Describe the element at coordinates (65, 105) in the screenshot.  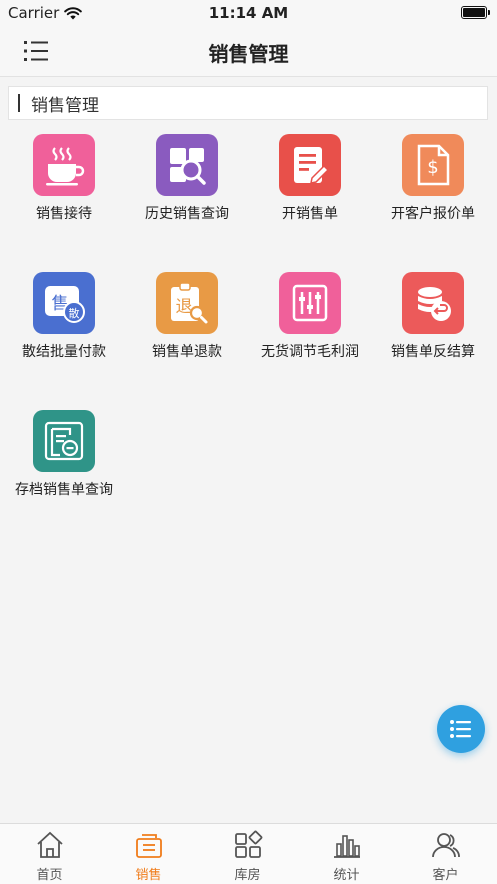
I see `section-title: 销售管理` at that location.